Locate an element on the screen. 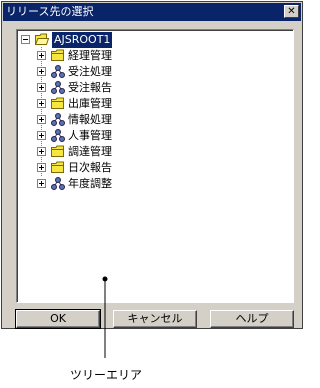 The image size is (320, 388). tree-item-label: 情報処理 is located at coordinates (90, 119).